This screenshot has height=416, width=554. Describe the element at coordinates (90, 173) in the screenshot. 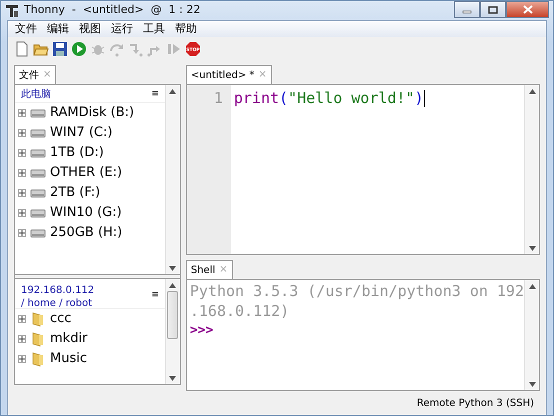

I see `tree-item: OTHER (E:)` at that location.